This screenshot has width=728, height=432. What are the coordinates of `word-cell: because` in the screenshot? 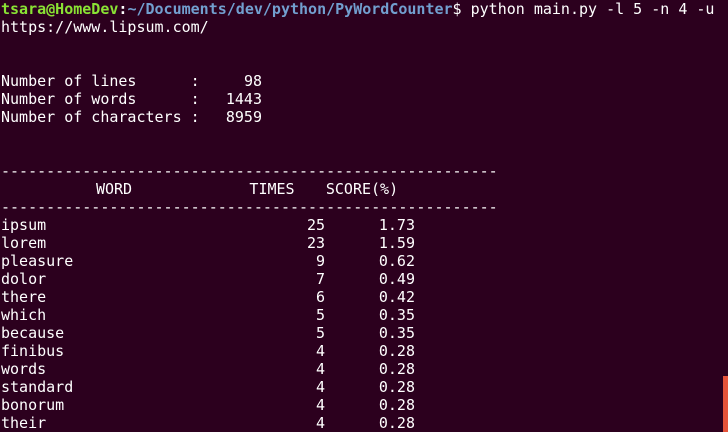 It's located at (33, 333).